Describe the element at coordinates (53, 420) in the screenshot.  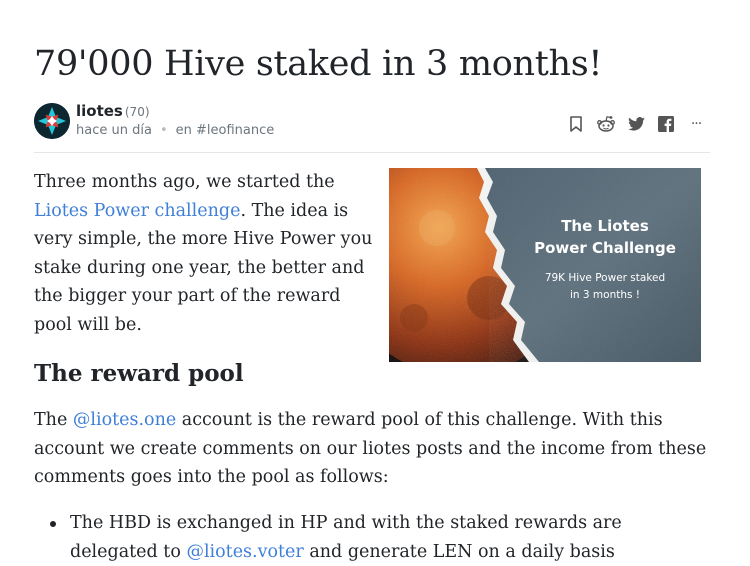
I see `reward-text-a: The` at that location.